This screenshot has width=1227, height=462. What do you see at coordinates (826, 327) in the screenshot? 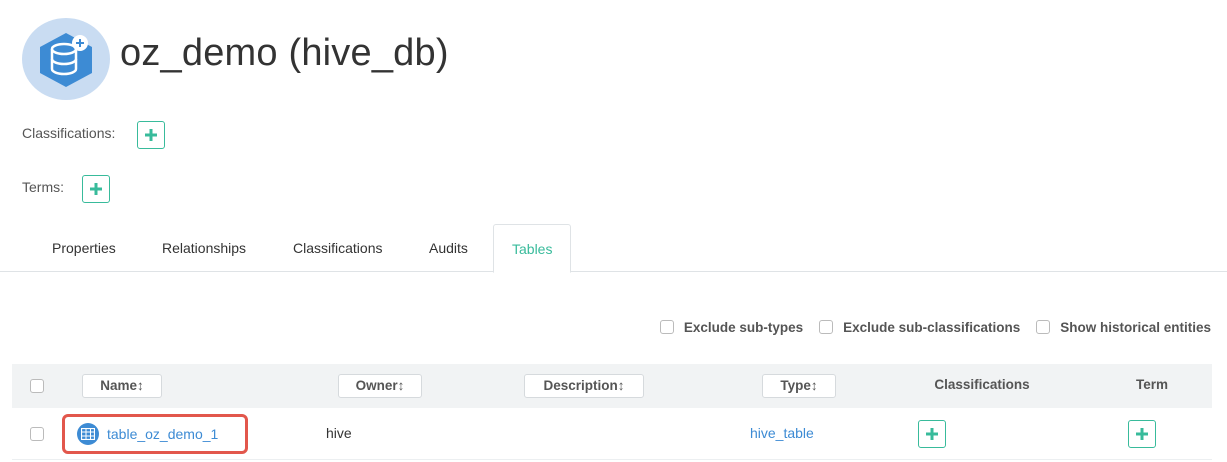
I see `exclude-subclassifications-checkbox` at bounding box center [826, 327].